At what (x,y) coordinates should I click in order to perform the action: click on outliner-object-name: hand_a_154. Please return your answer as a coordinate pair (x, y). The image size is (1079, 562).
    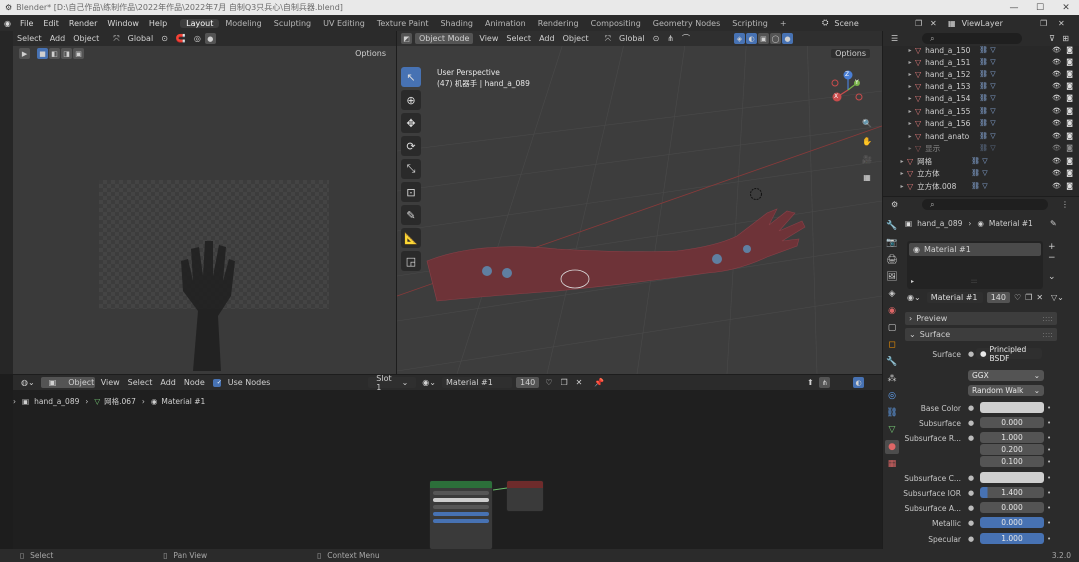
    Looking at the image, I should click on (952, 98).